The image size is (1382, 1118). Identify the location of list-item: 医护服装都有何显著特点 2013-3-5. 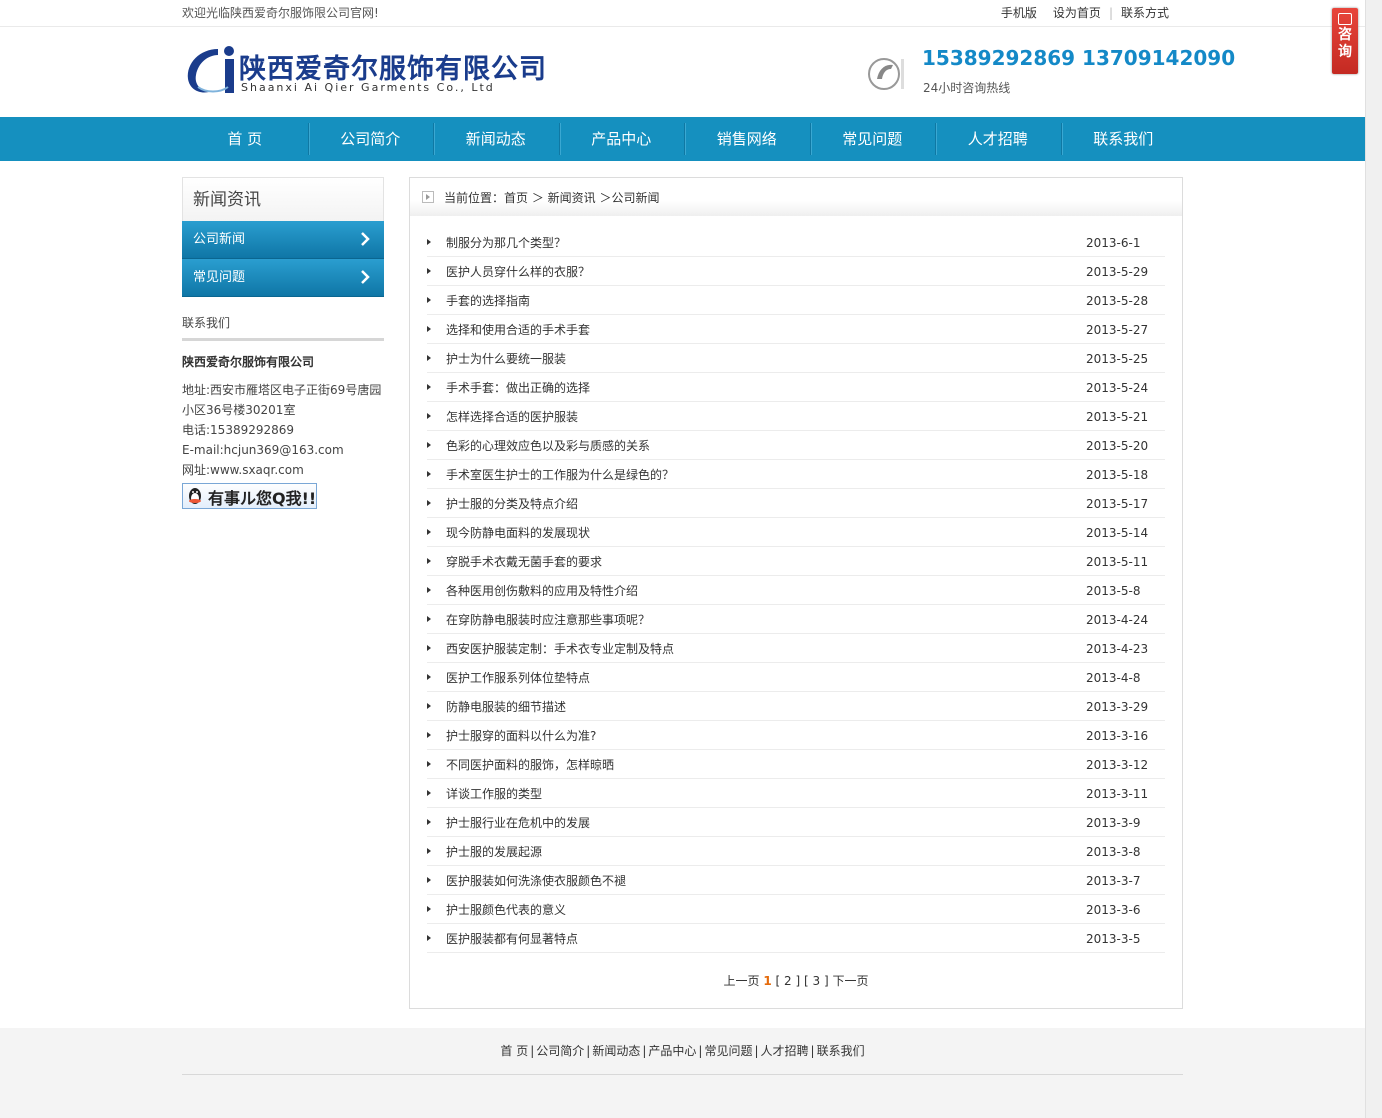
(796, 938).